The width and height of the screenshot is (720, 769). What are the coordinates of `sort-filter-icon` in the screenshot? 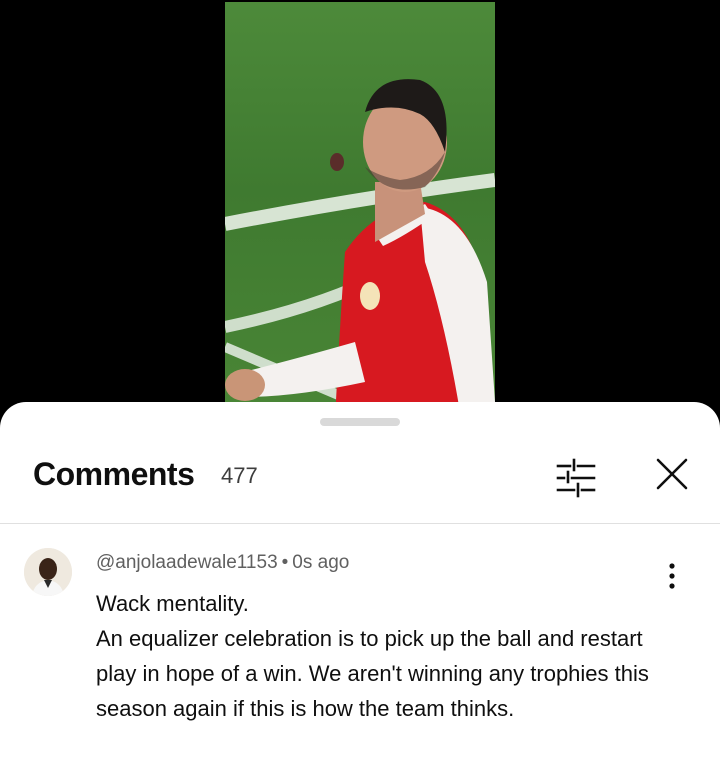 It's located at (576, 478).